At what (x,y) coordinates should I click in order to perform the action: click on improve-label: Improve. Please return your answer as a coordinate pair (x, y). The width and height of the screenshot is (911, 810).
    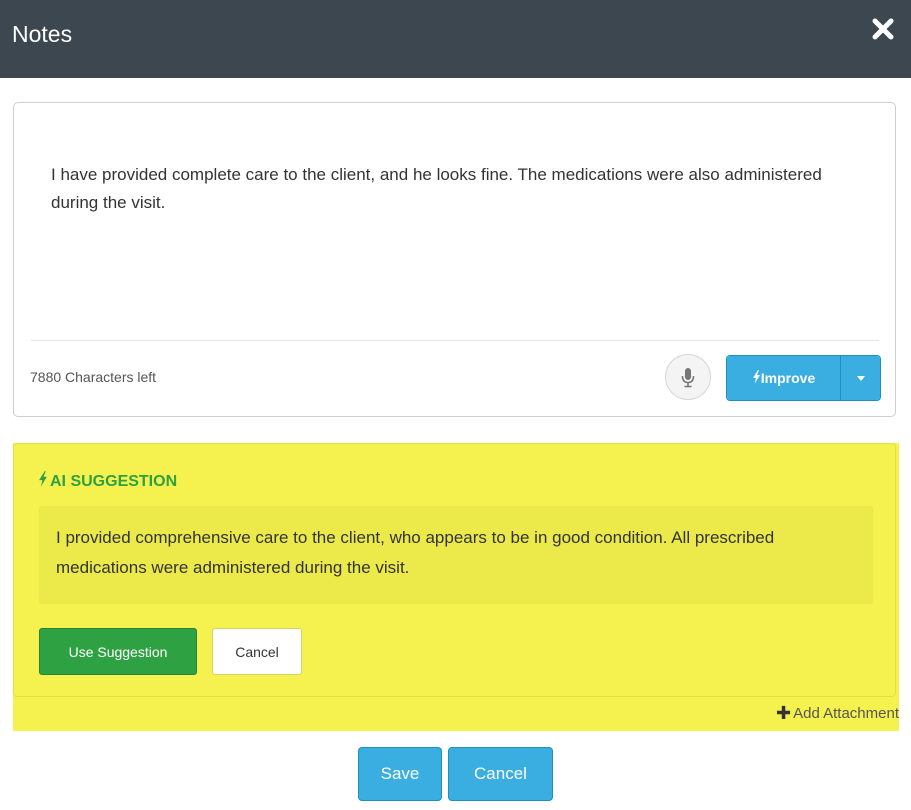
    Looking at the image, I should click on (788, 378).